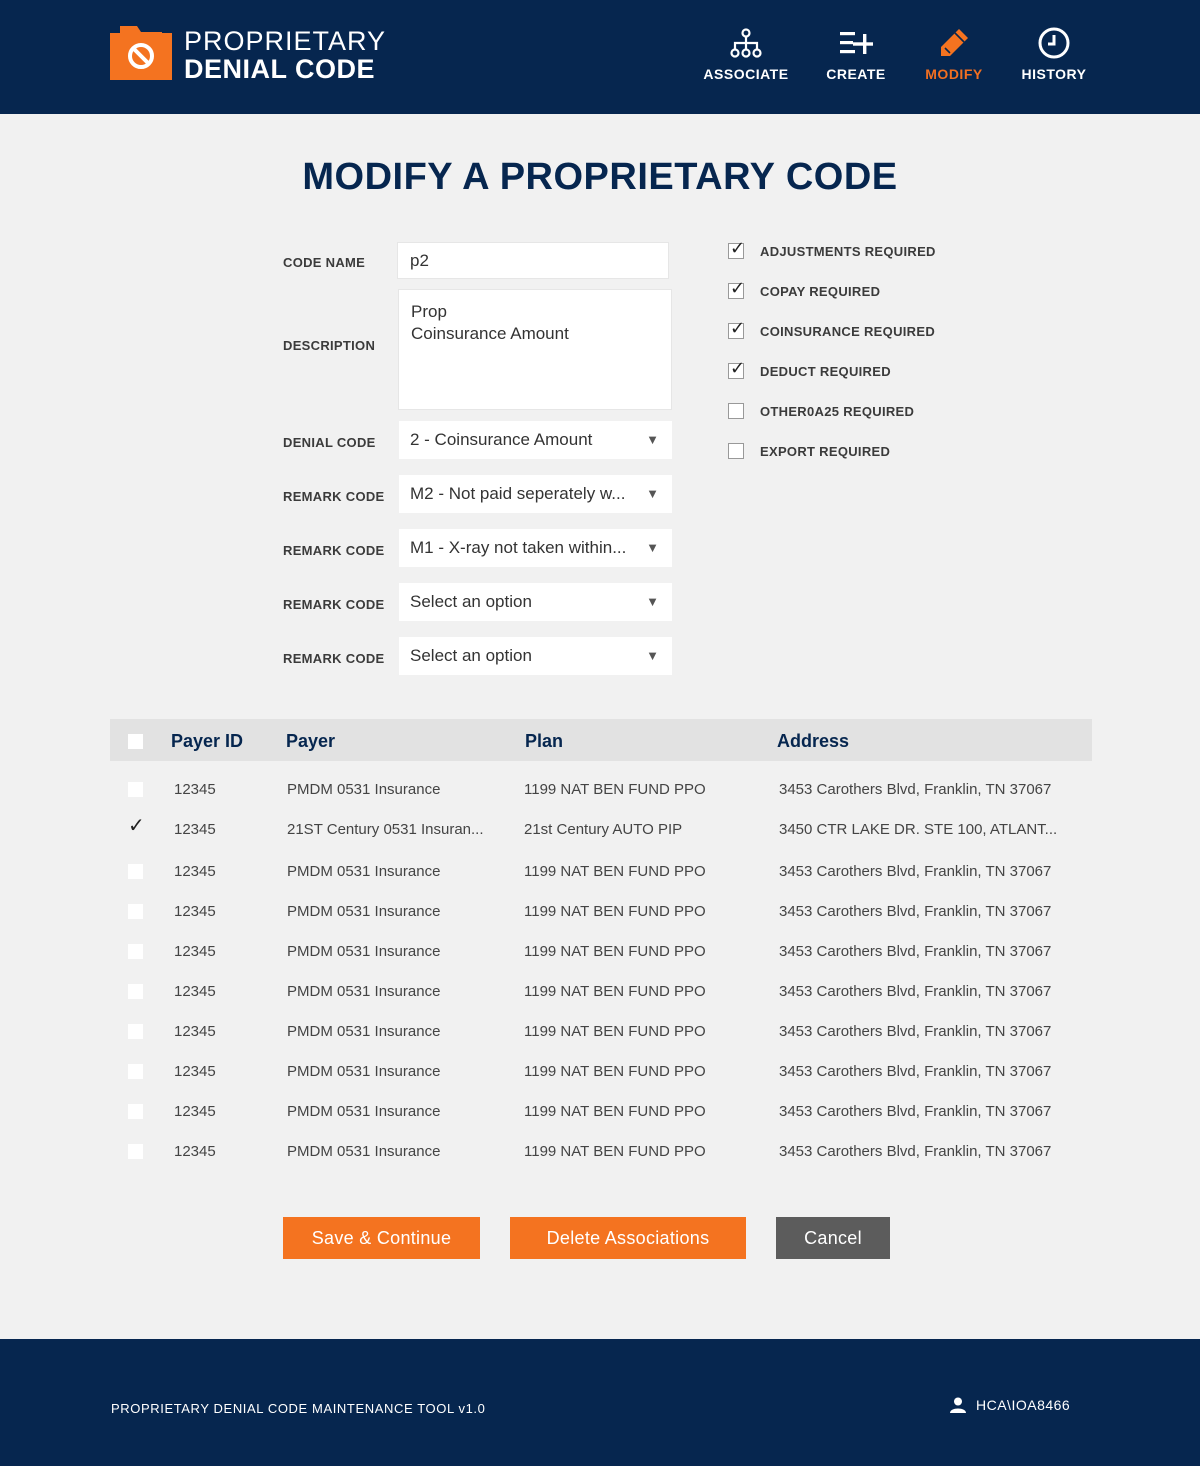  Describe the element at coordinates (490, 333) in the screenshot. I see `description-line2: Coinsurance Amount` at that location.